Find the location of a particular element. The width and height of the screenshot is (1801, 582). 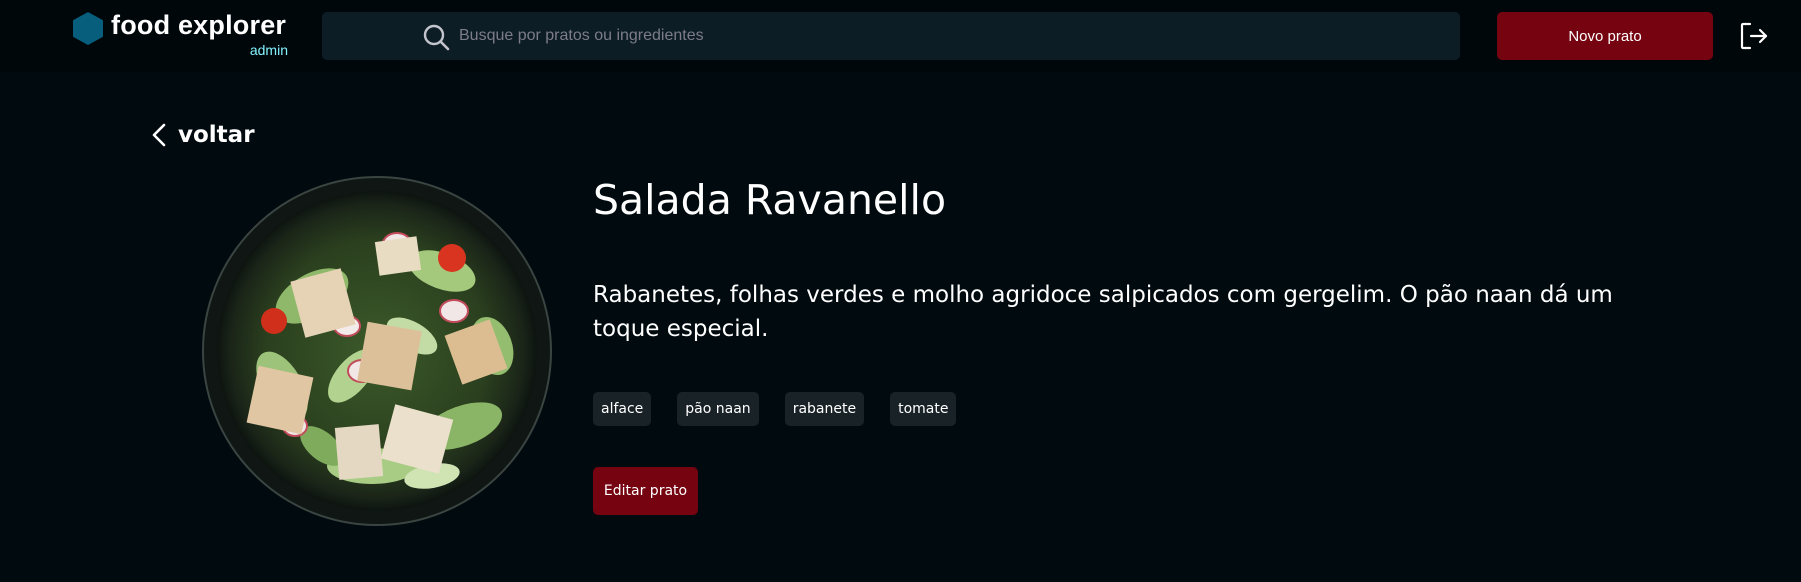

logo-title: food explorer is located at coordinates (199, 25).